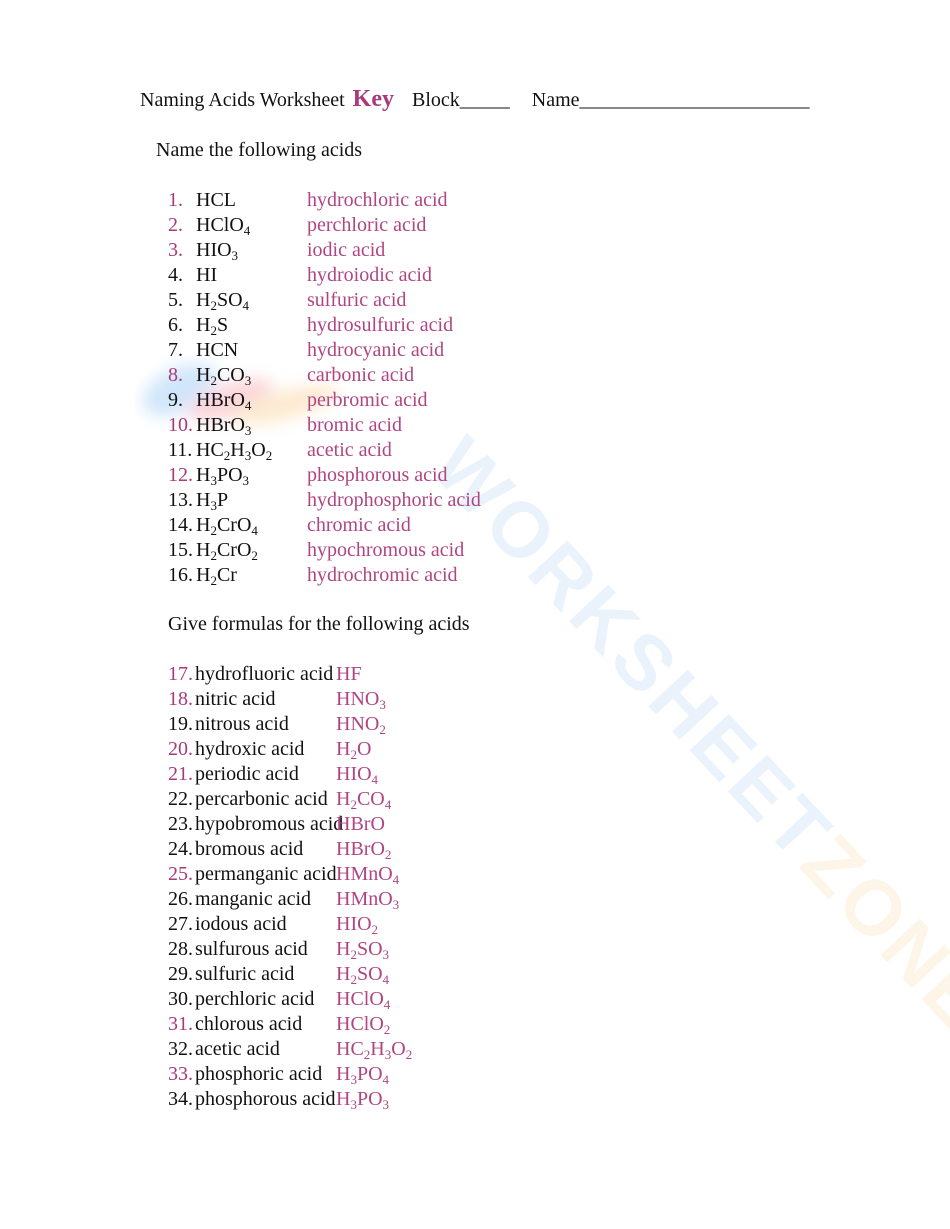 The height and width of the screenshot is (1229, 950). Describe the element at coordinates (361, 725) in the screenshot. I see `answer-formula: HNO2` at that location.